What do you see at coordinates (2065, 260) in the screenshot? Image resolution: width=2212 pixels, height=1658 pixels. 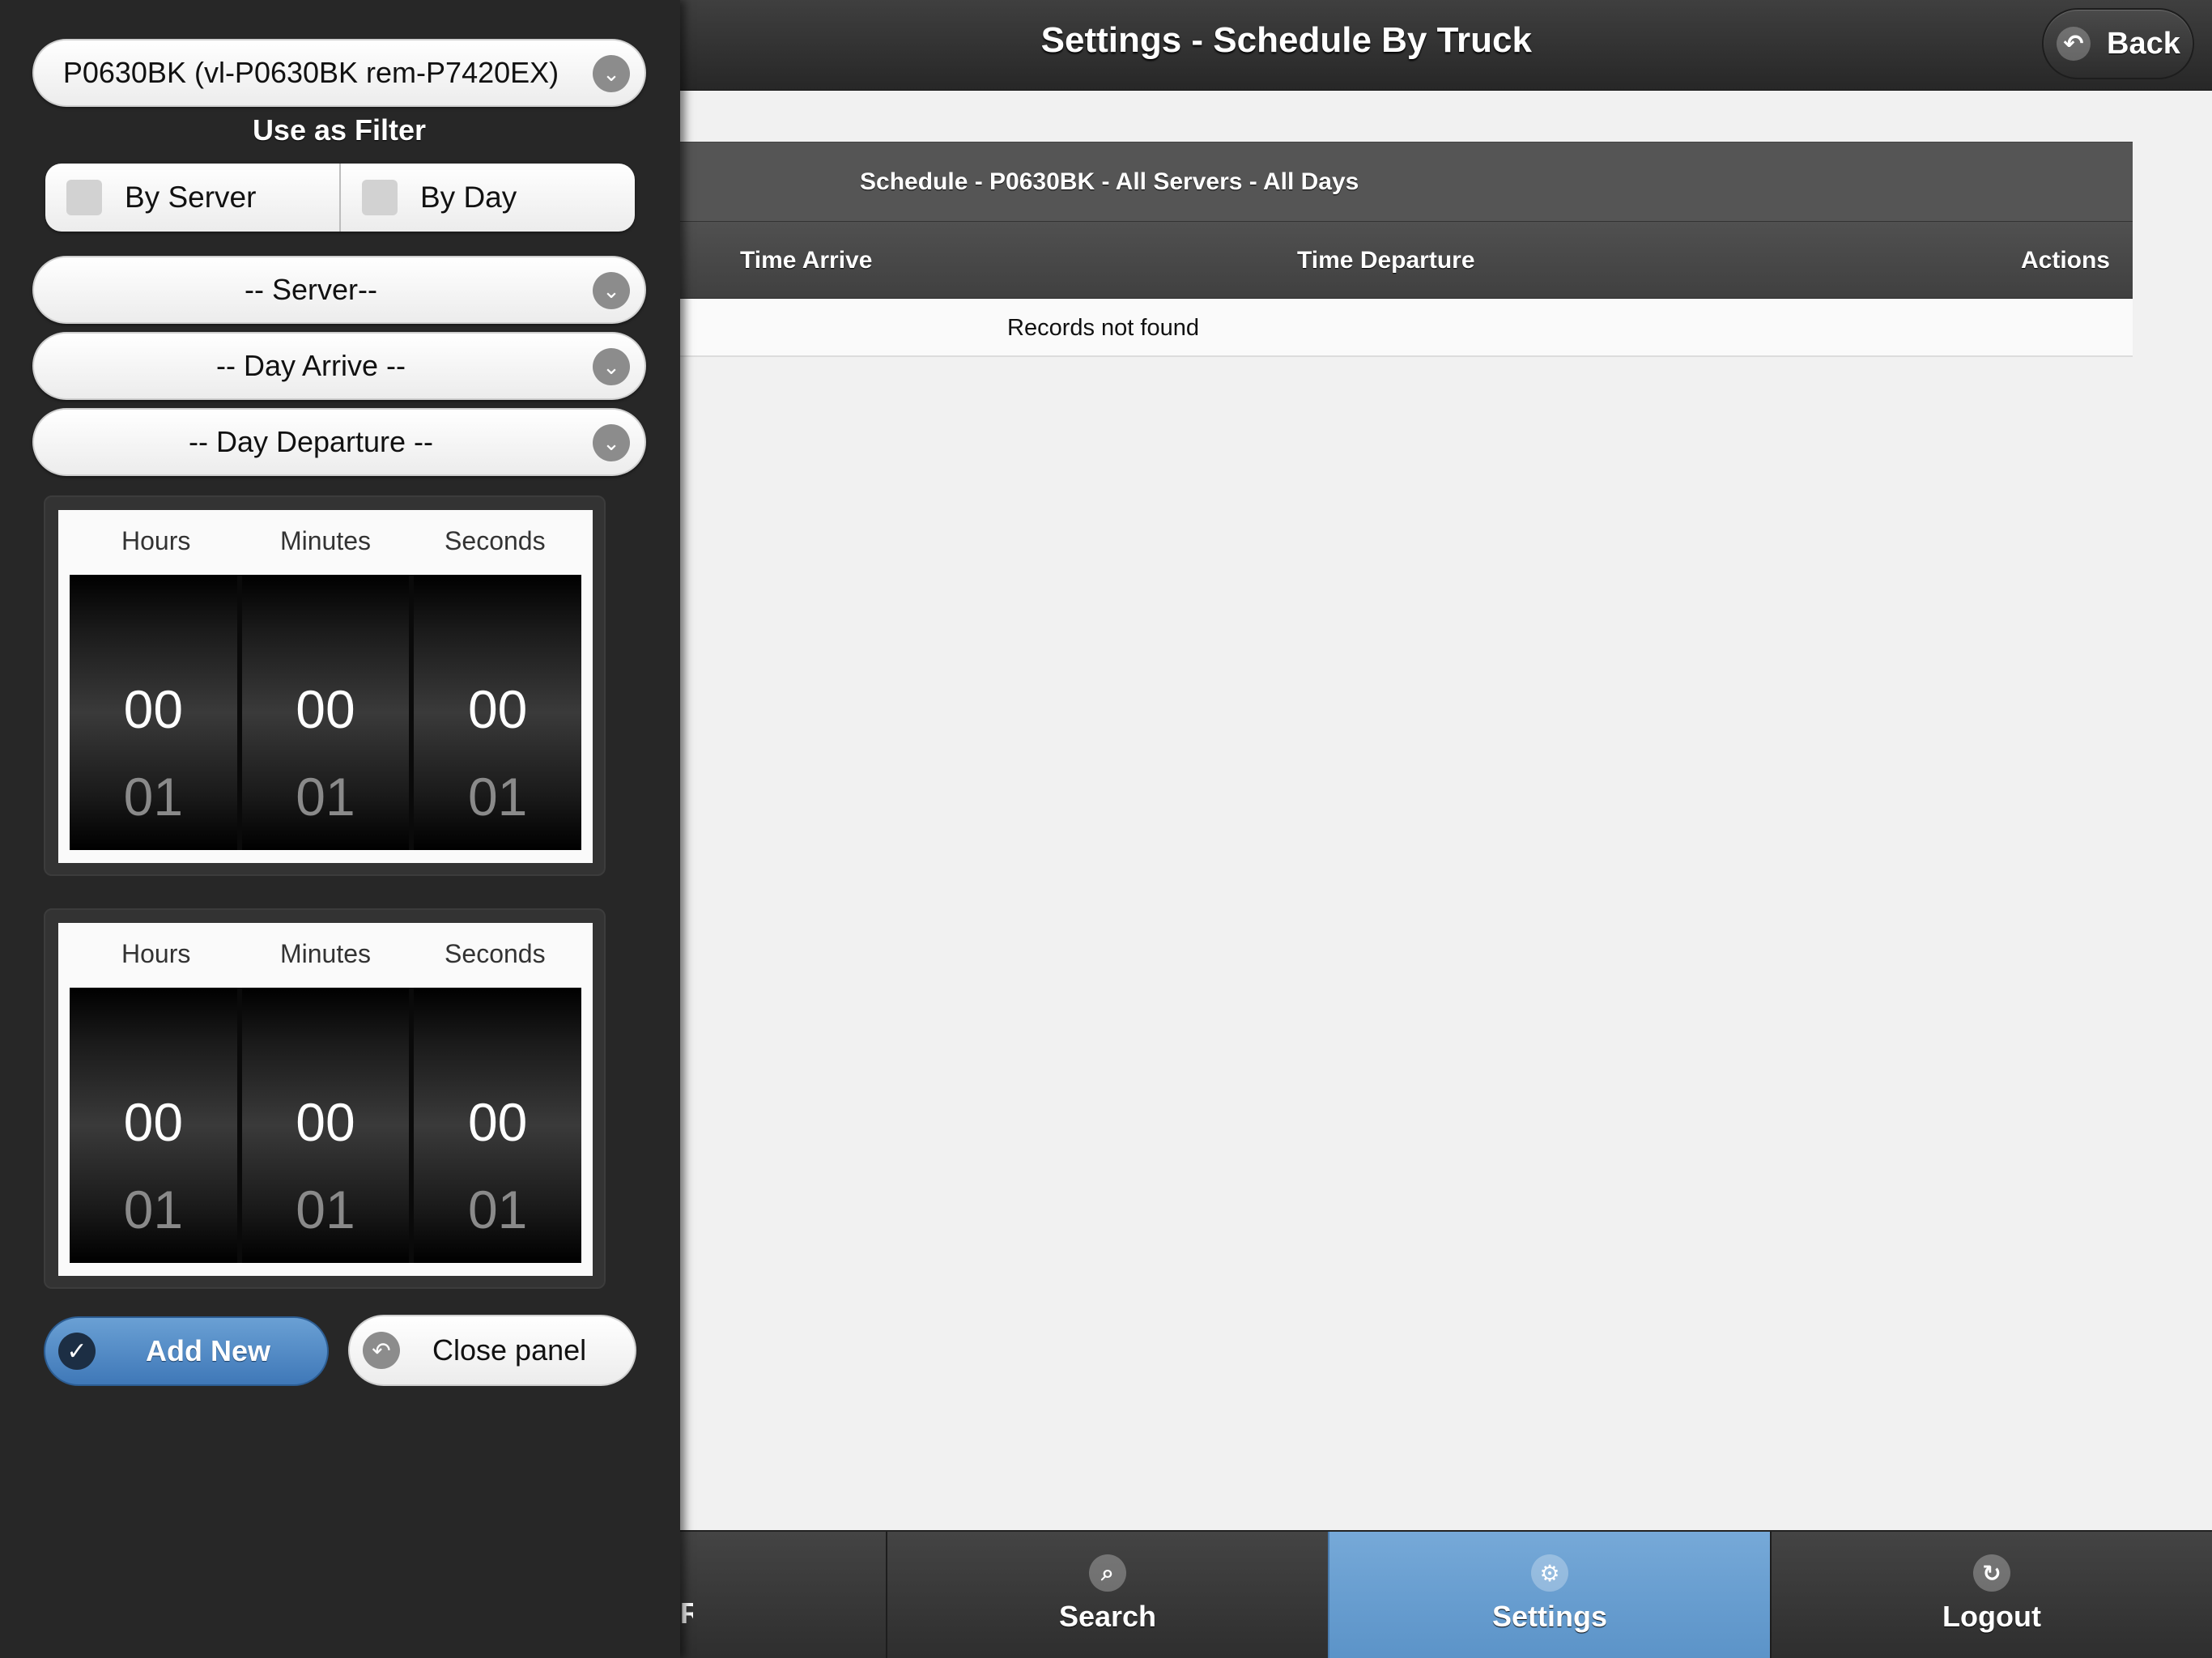 I see `column-header-actions: Actions` at bounding box center [2065, 260].